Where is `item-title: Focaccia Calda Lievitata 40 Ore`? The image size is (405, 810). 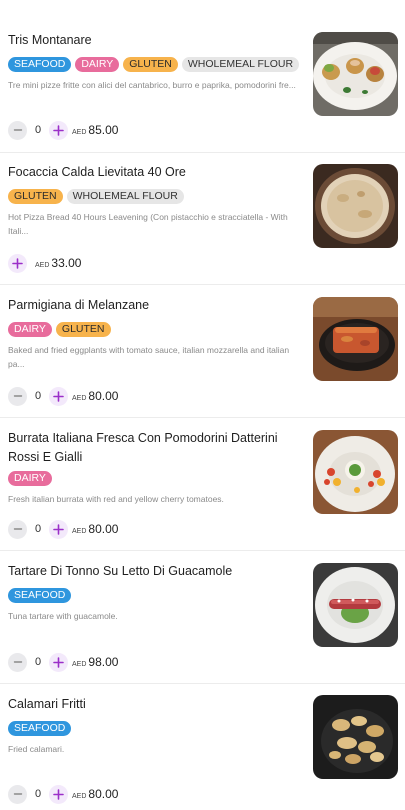
item-title: Focaccia Calda Lievitata 40 Ore is located at coordinates (97, 172).